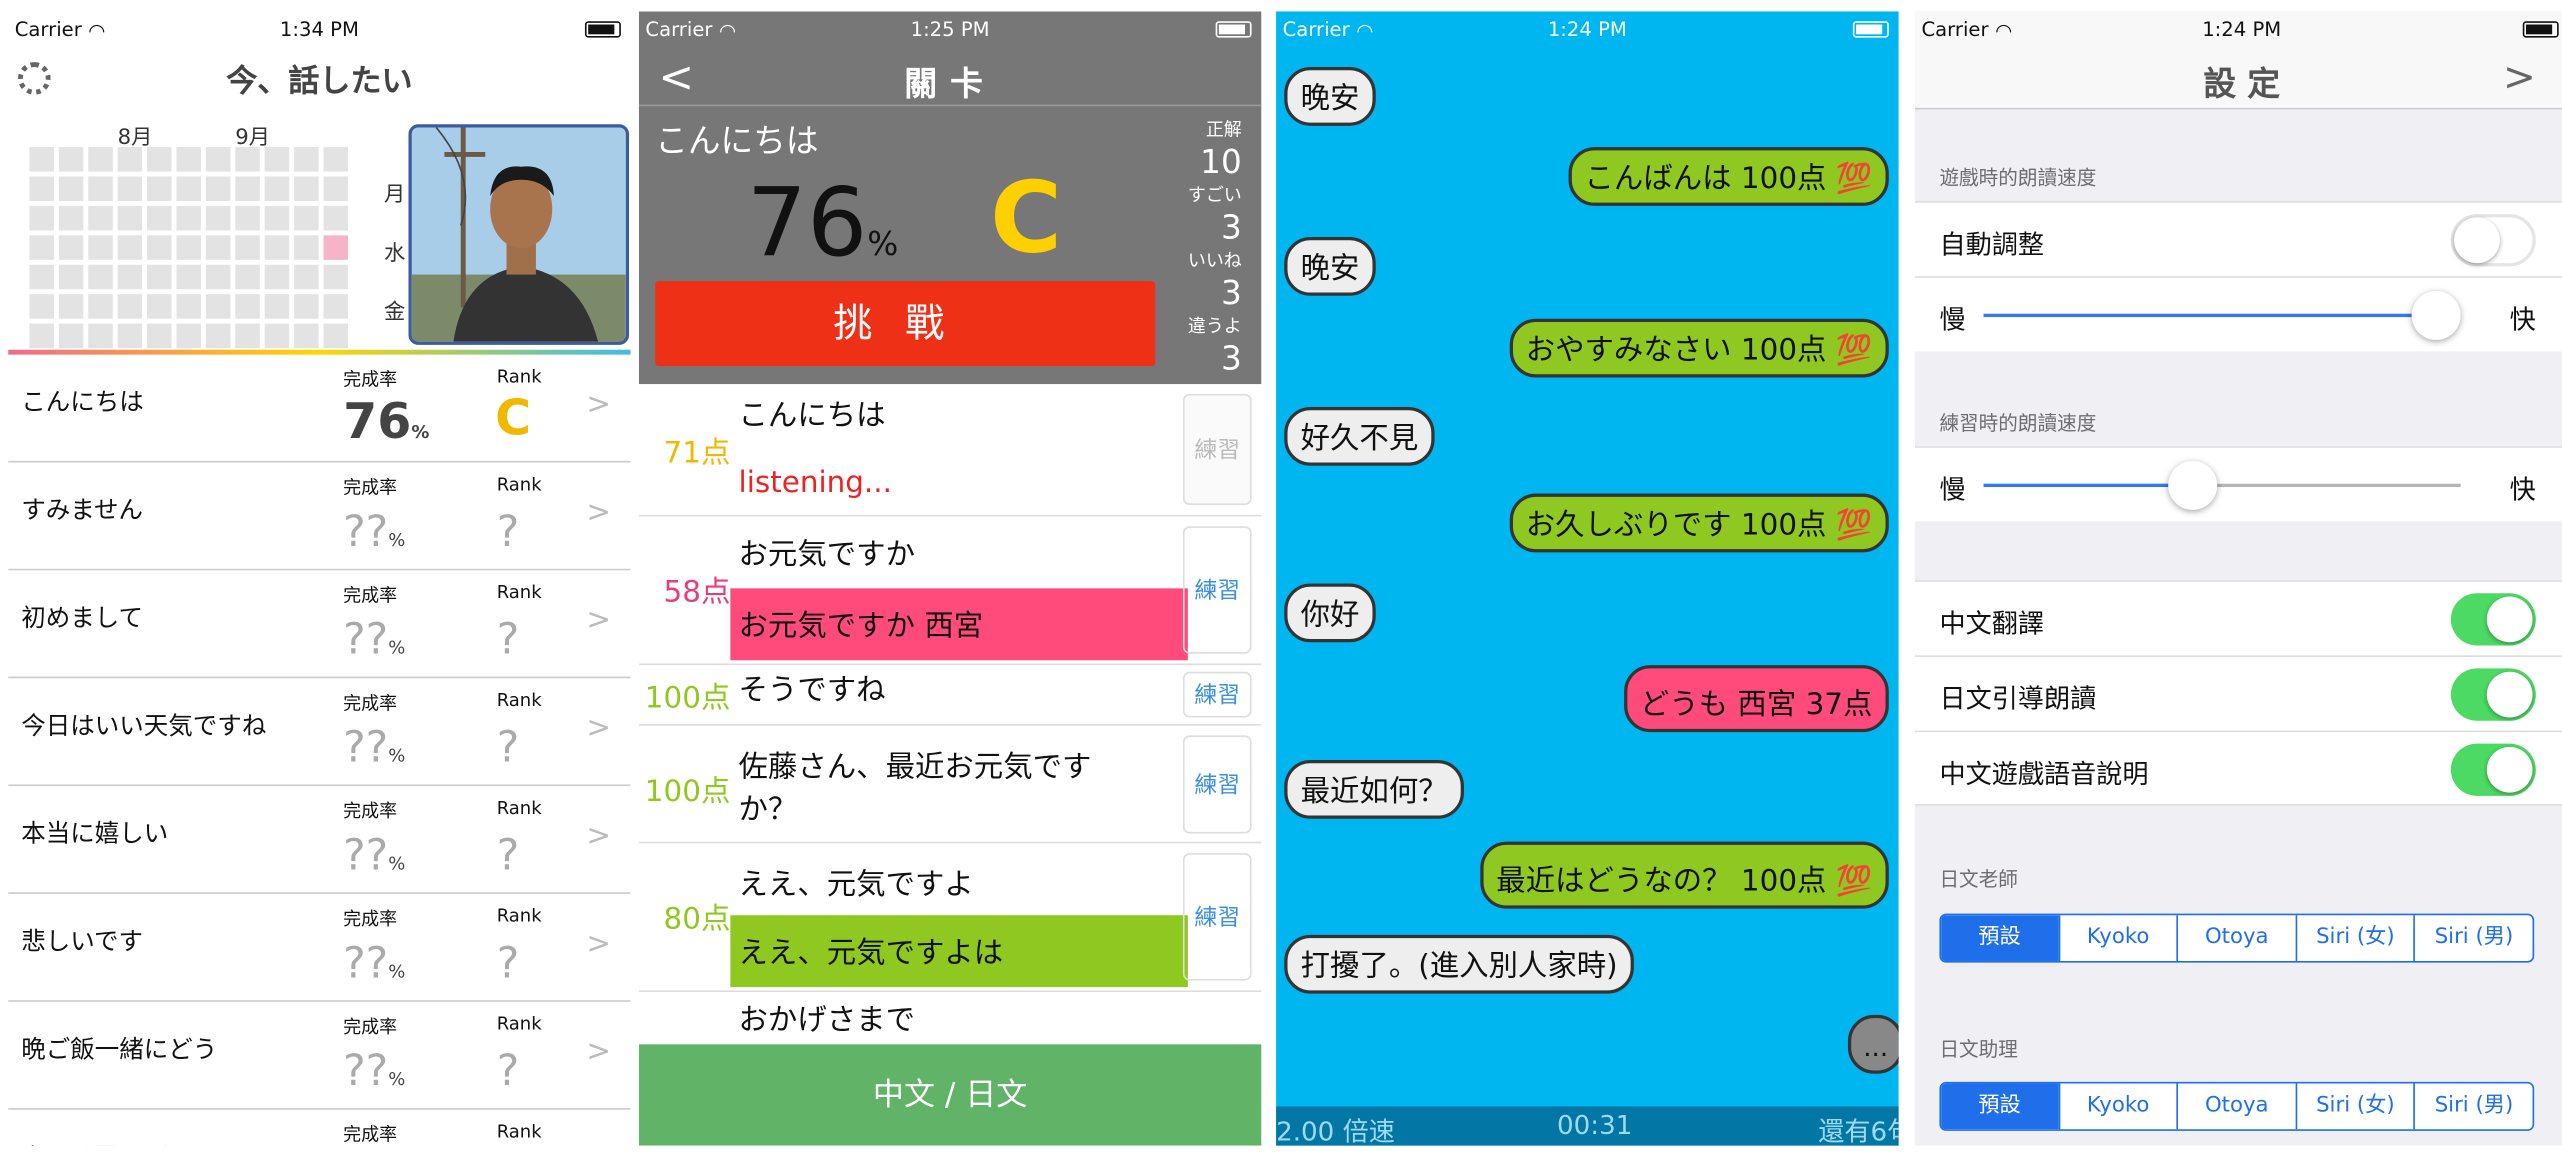  Describe the element at coordinates (155, 1142) in the screenshot. I see `phrase-label: 上野公園はどこですか？` at that location.